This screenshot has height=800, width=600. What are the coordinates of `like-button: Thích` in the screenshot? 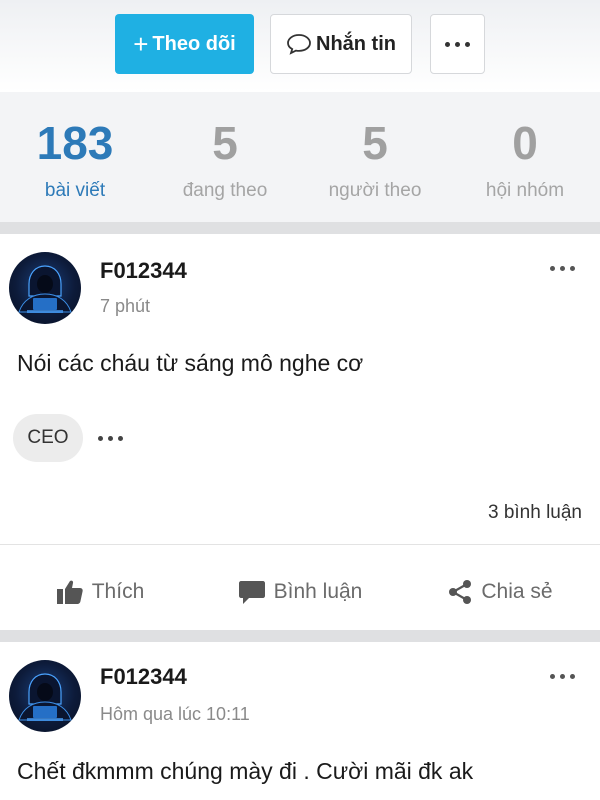 It's located at (100, 592).